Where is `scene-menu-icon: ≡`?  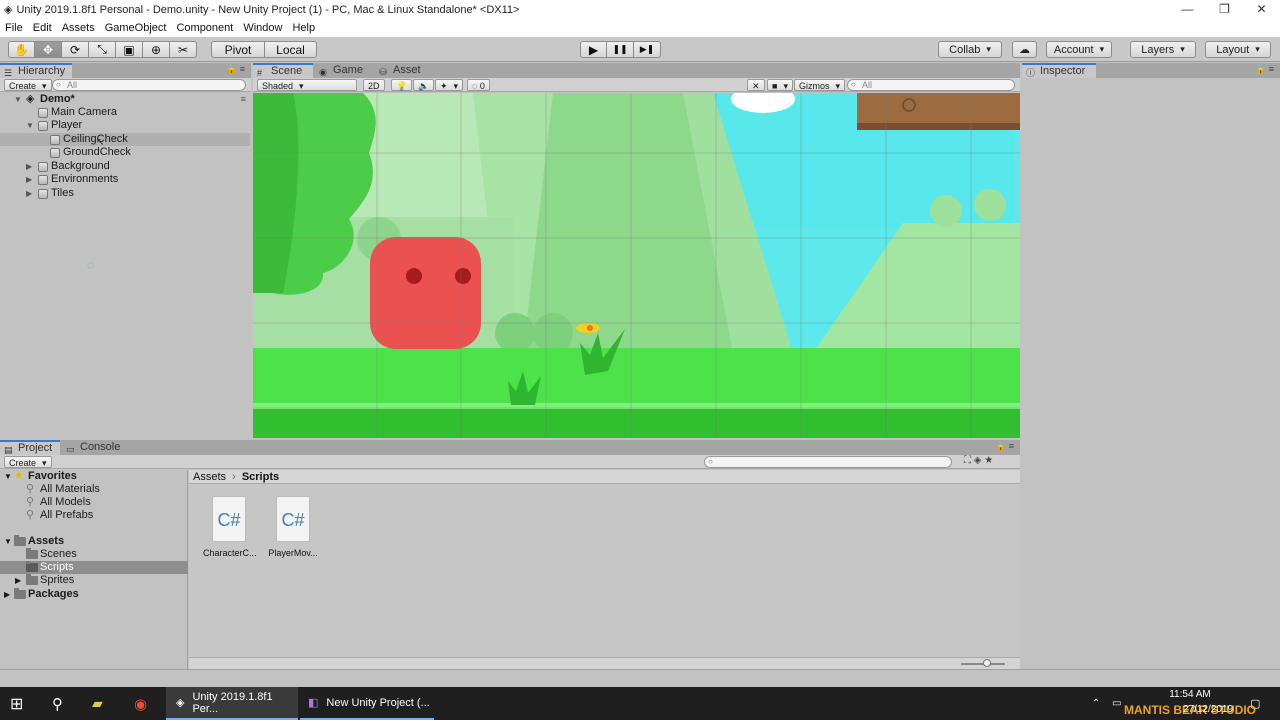
scene-menu-icon: ≡ is located at coordinates (243, 99).